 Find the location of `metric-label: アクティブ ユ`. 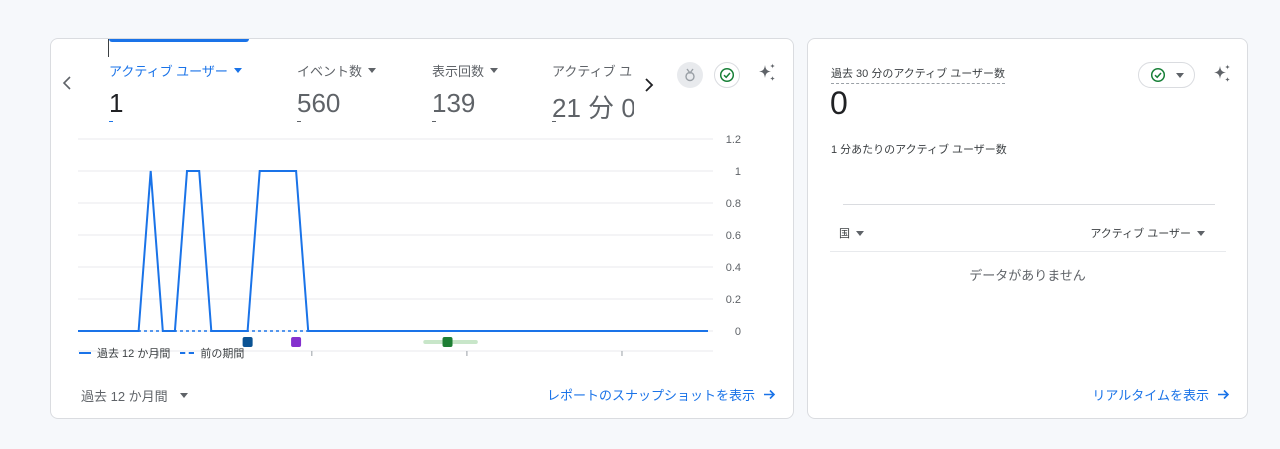

metric-label: アクティブ ユ is located at coordinates (592, 71).